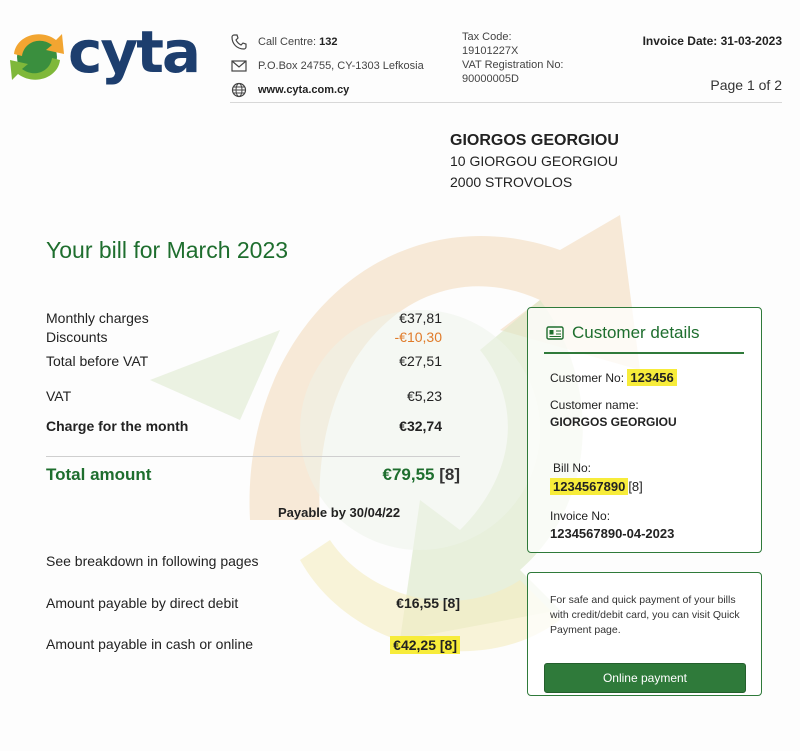 This screenshot has width=800, height=751. I want to click on charge-line: Charge for the month €32,74, so click(244, 426).